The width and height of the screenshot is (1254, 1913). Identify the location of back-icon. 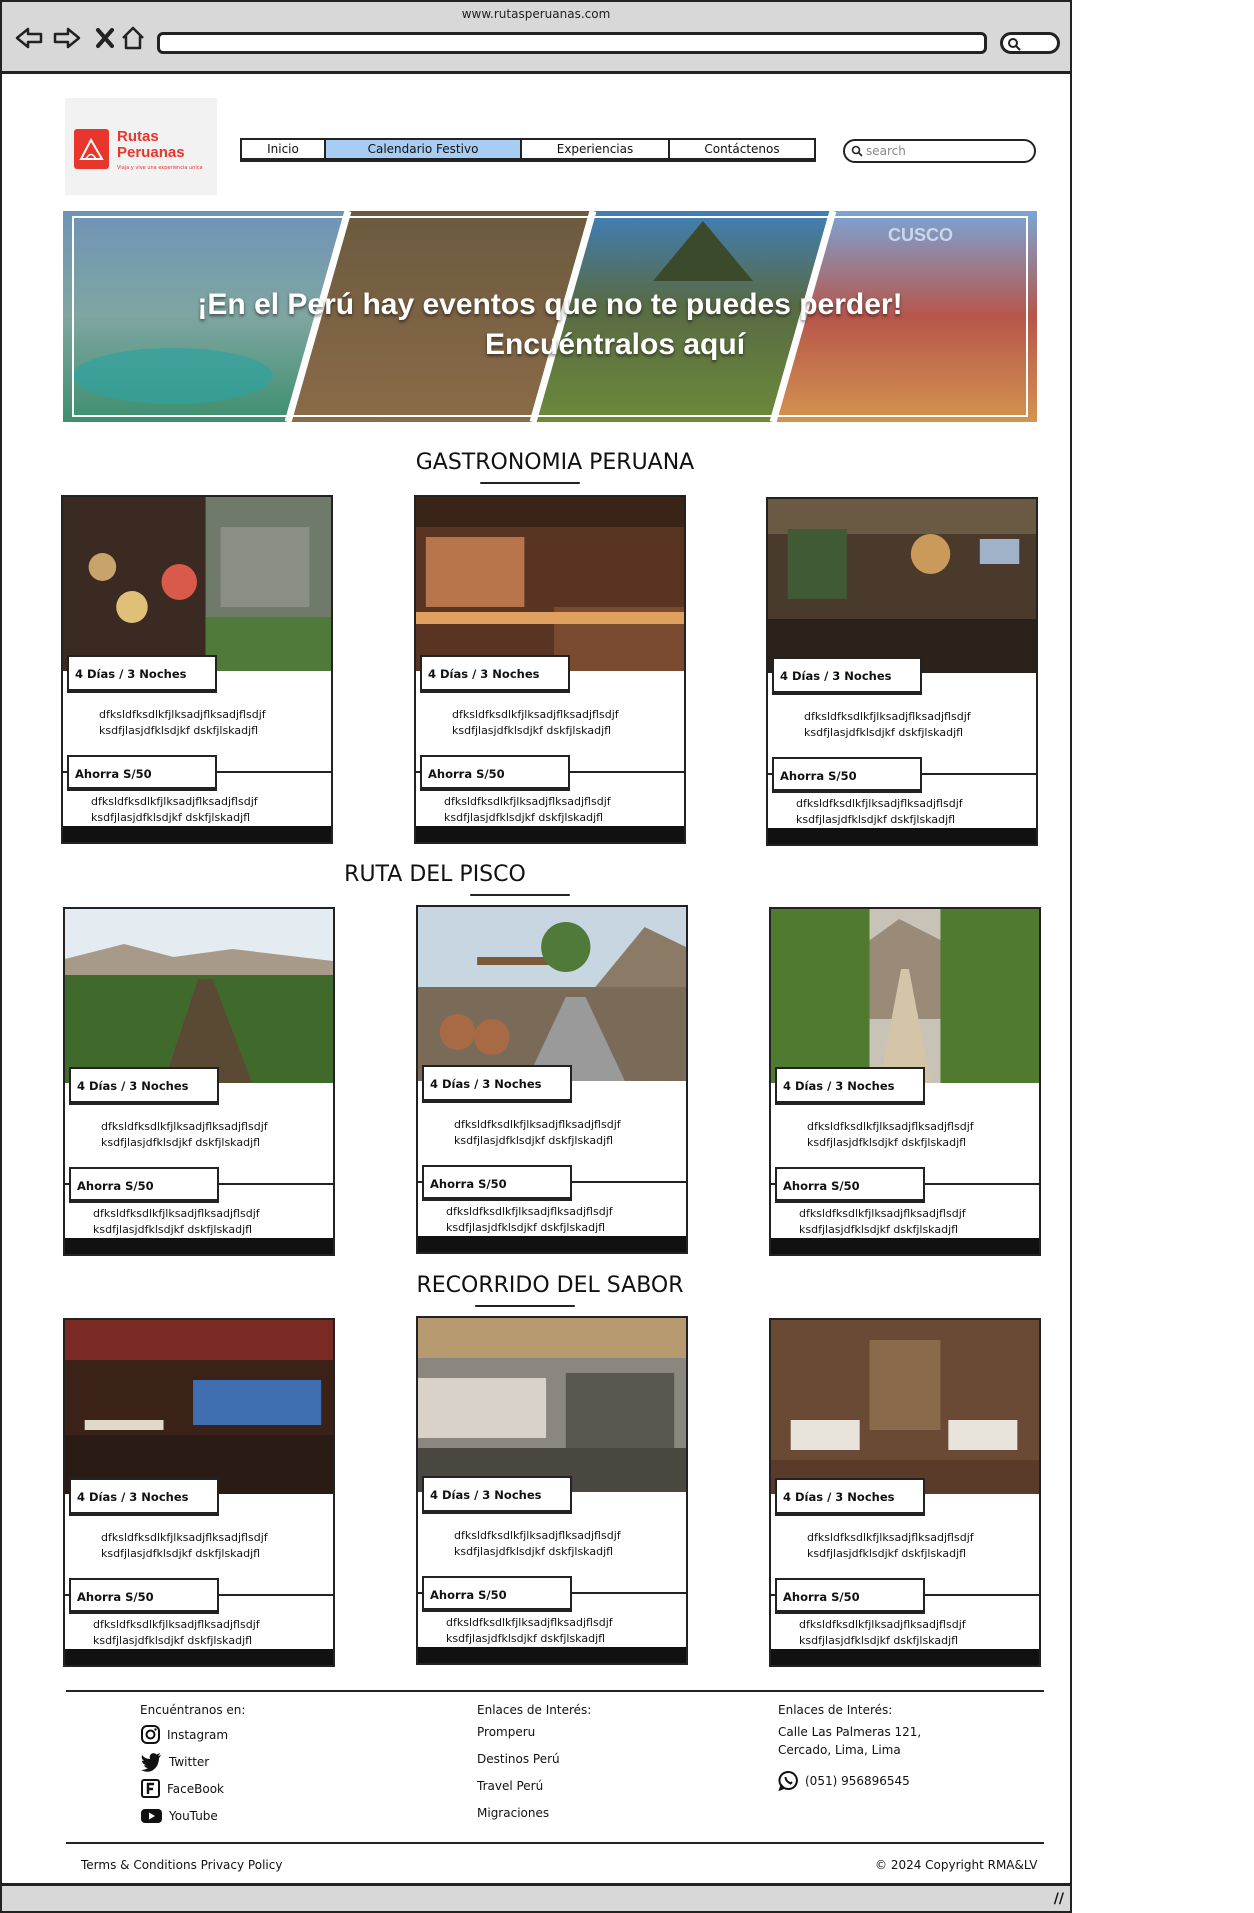
(29, 38).